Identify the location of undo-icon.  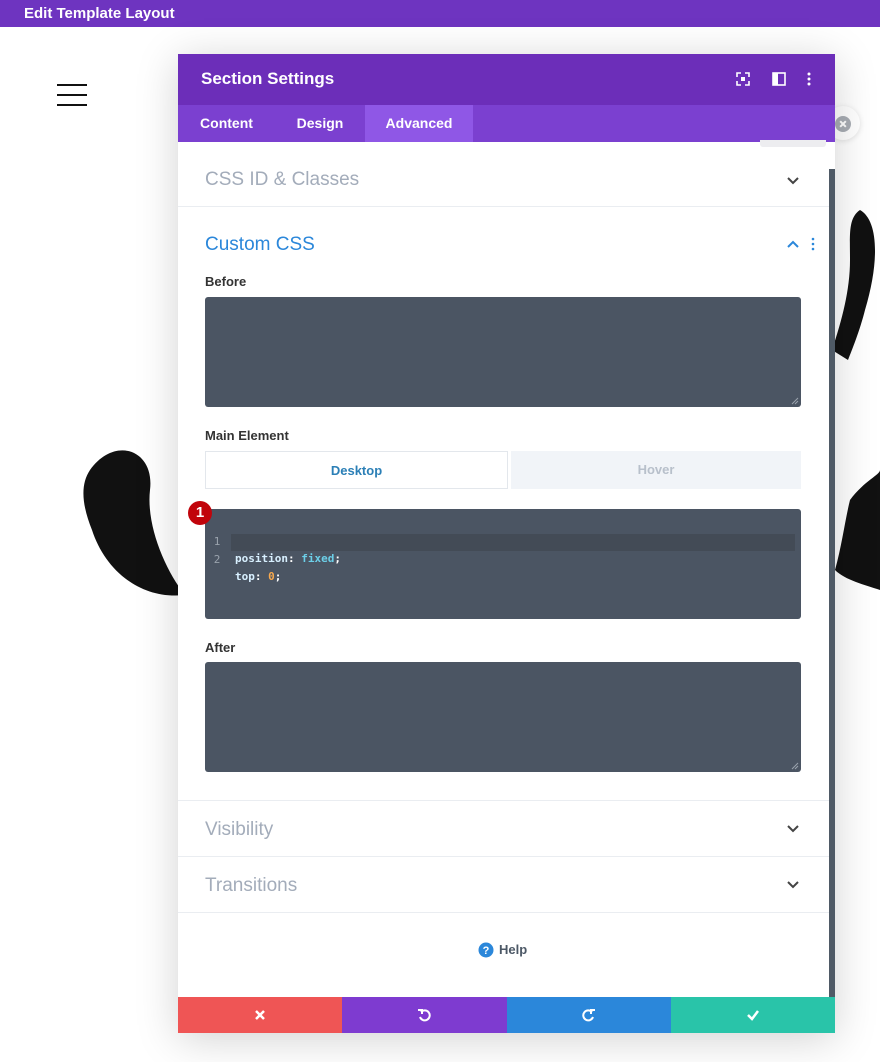
(424, 1015).